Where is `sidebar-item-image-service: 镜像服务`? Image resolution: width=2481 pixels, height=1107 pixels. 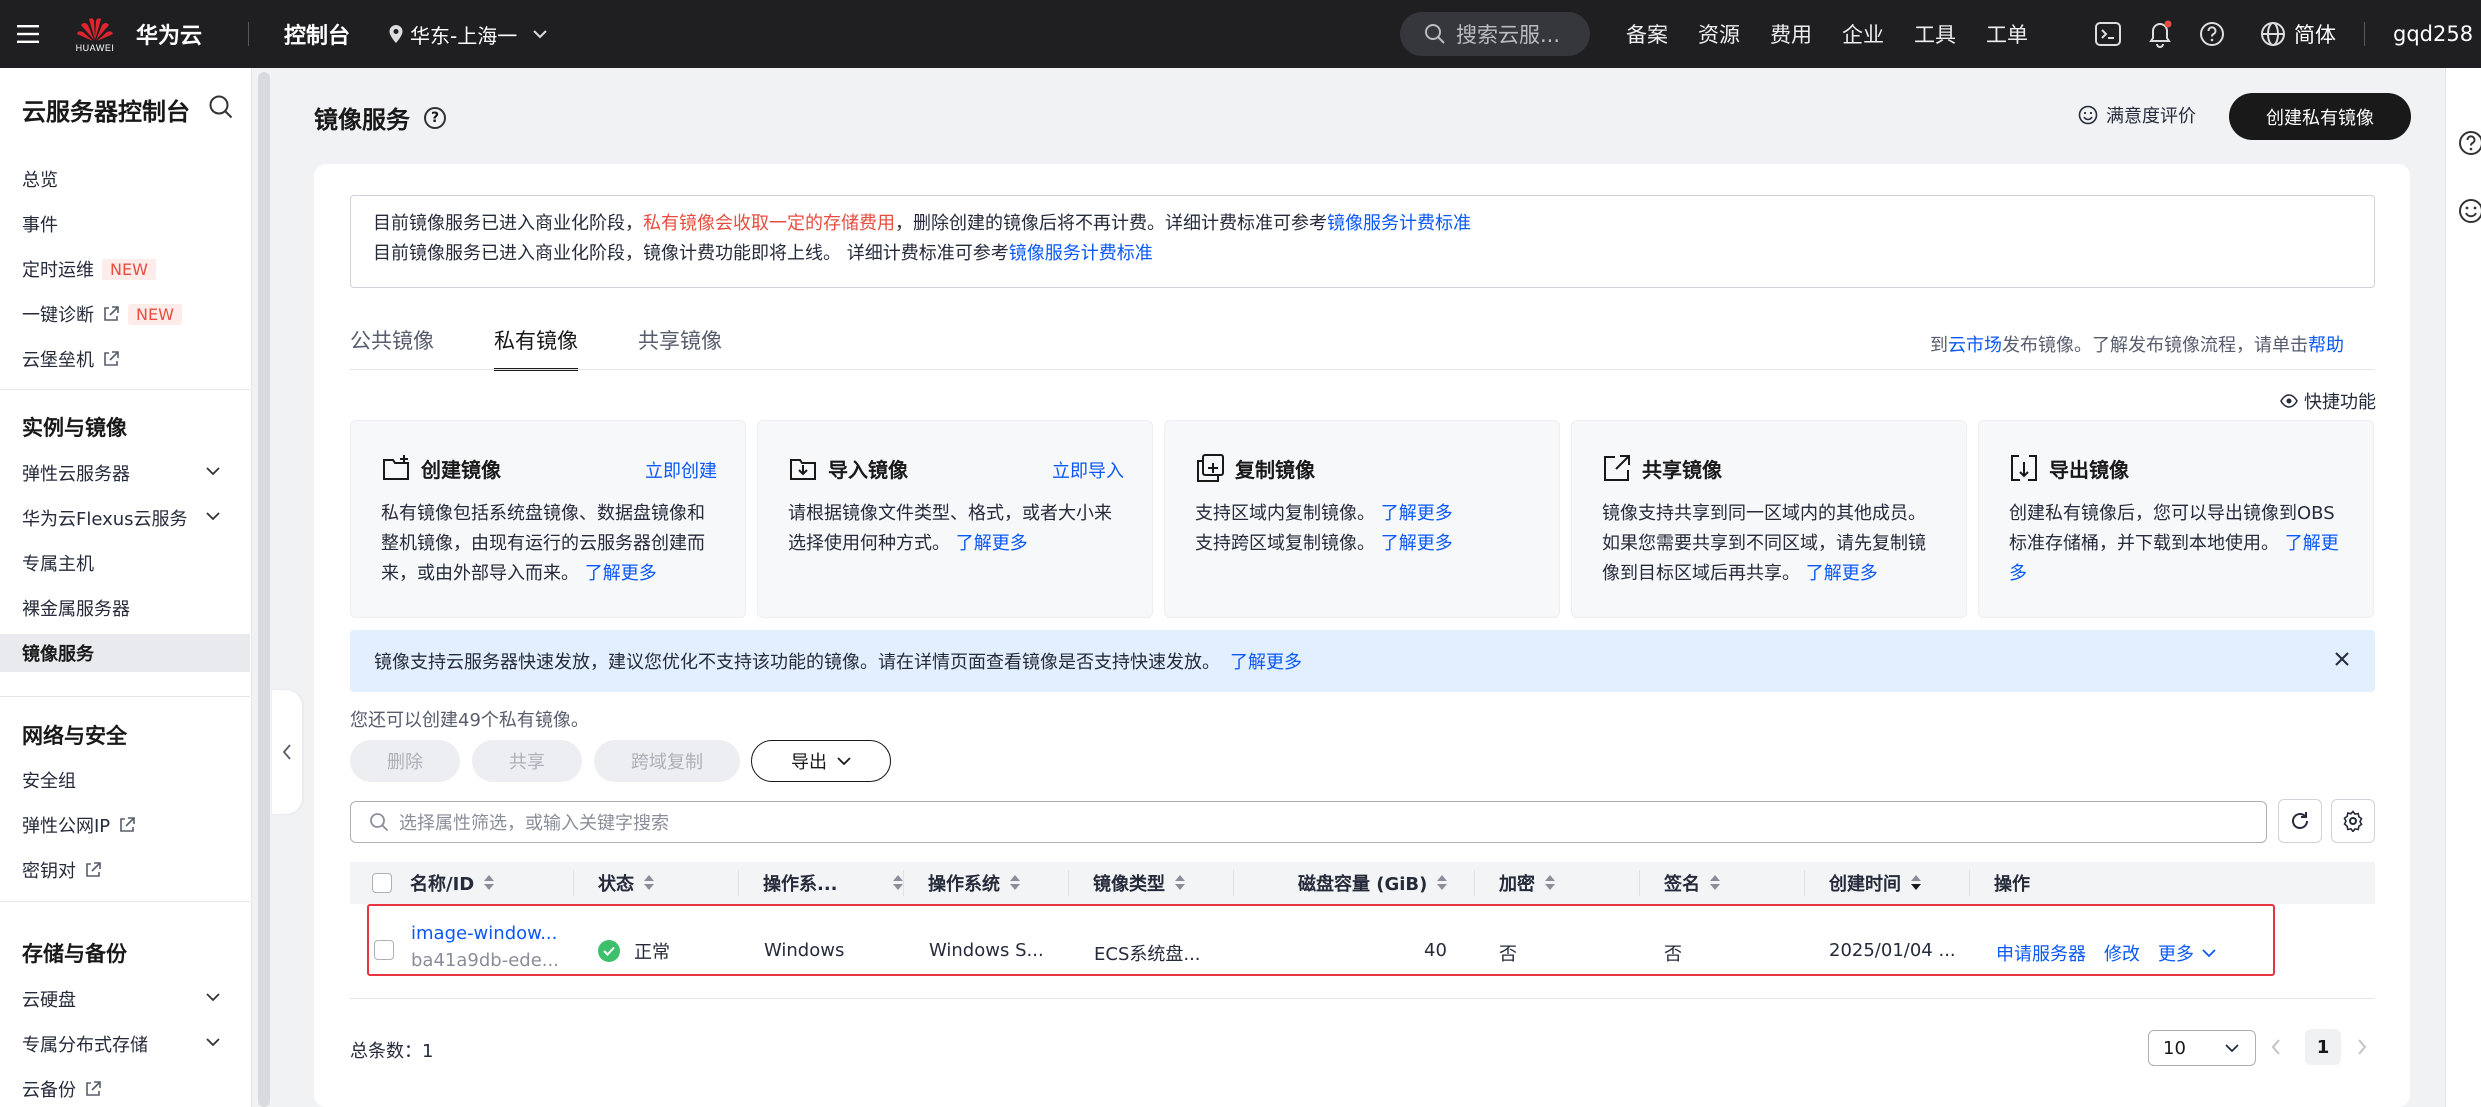 sidebar-item-image-service: 镜像服务 is located at coordinates (125, 653).